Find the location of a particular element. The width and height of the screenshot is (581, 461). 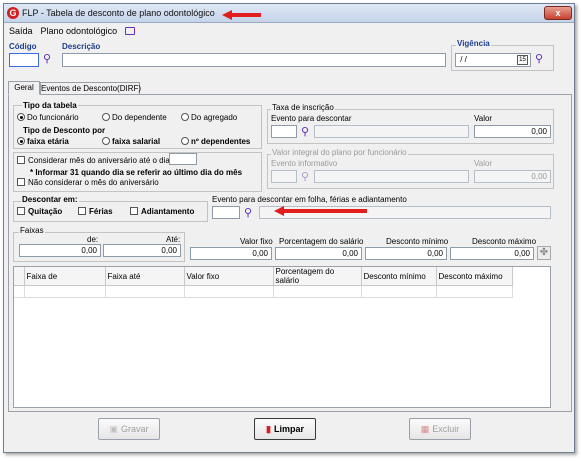

limpar-button: ▮ Limpar is located at coordinates (285, 429).